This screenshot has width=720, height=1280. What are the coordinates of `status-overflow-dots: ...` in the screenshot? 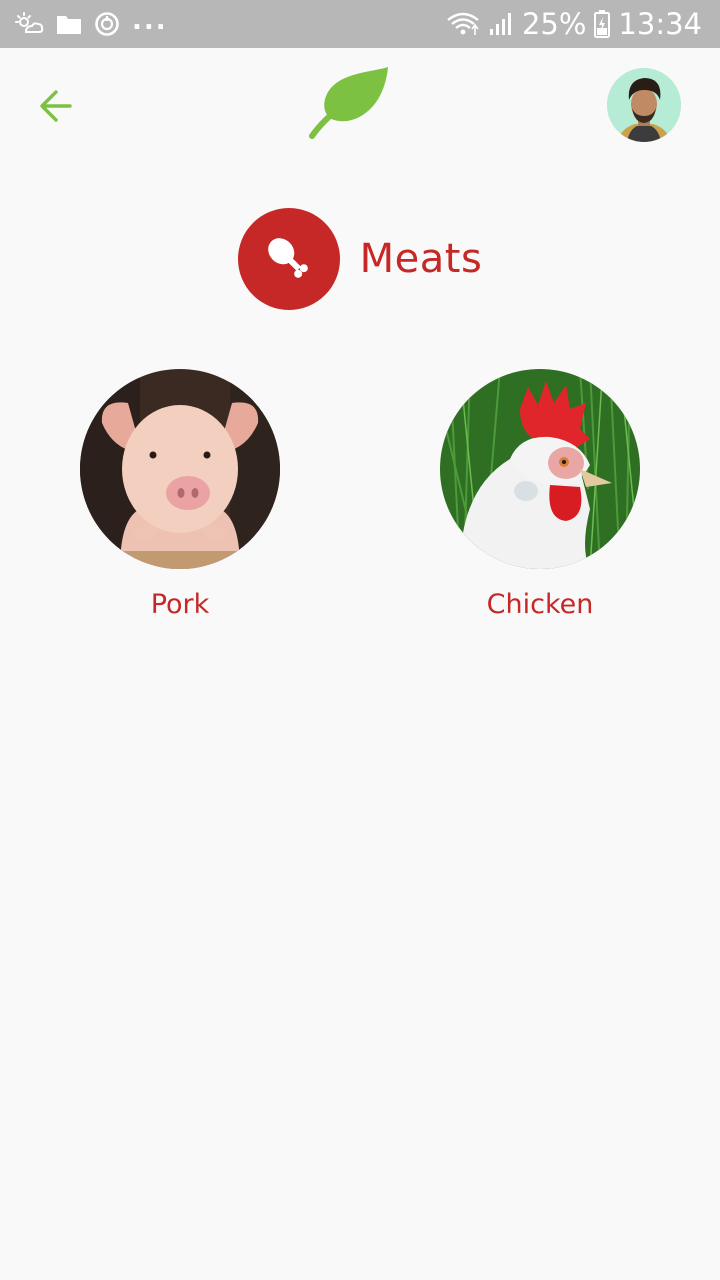 It's located at (150, 21).